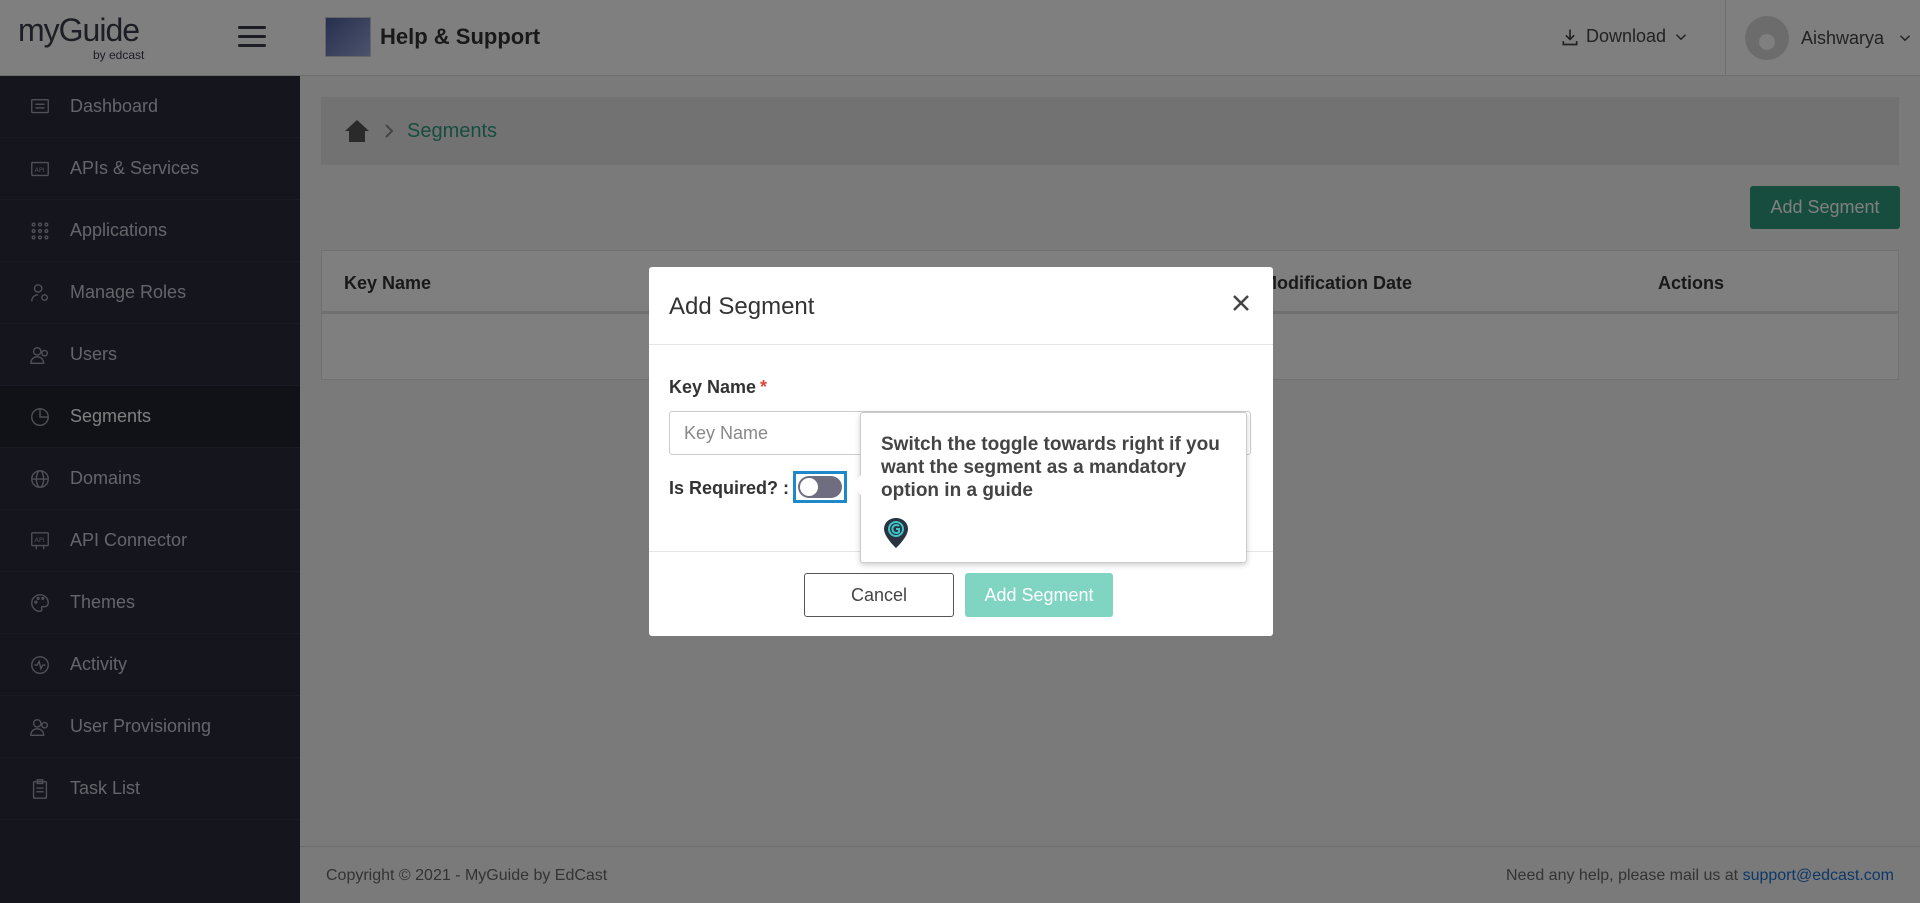 The width and height of the screenshot is (1920, 903). Describe the element at coordinates (764, 387) in the screenshot. I see `required-asterisk: *` at that location.